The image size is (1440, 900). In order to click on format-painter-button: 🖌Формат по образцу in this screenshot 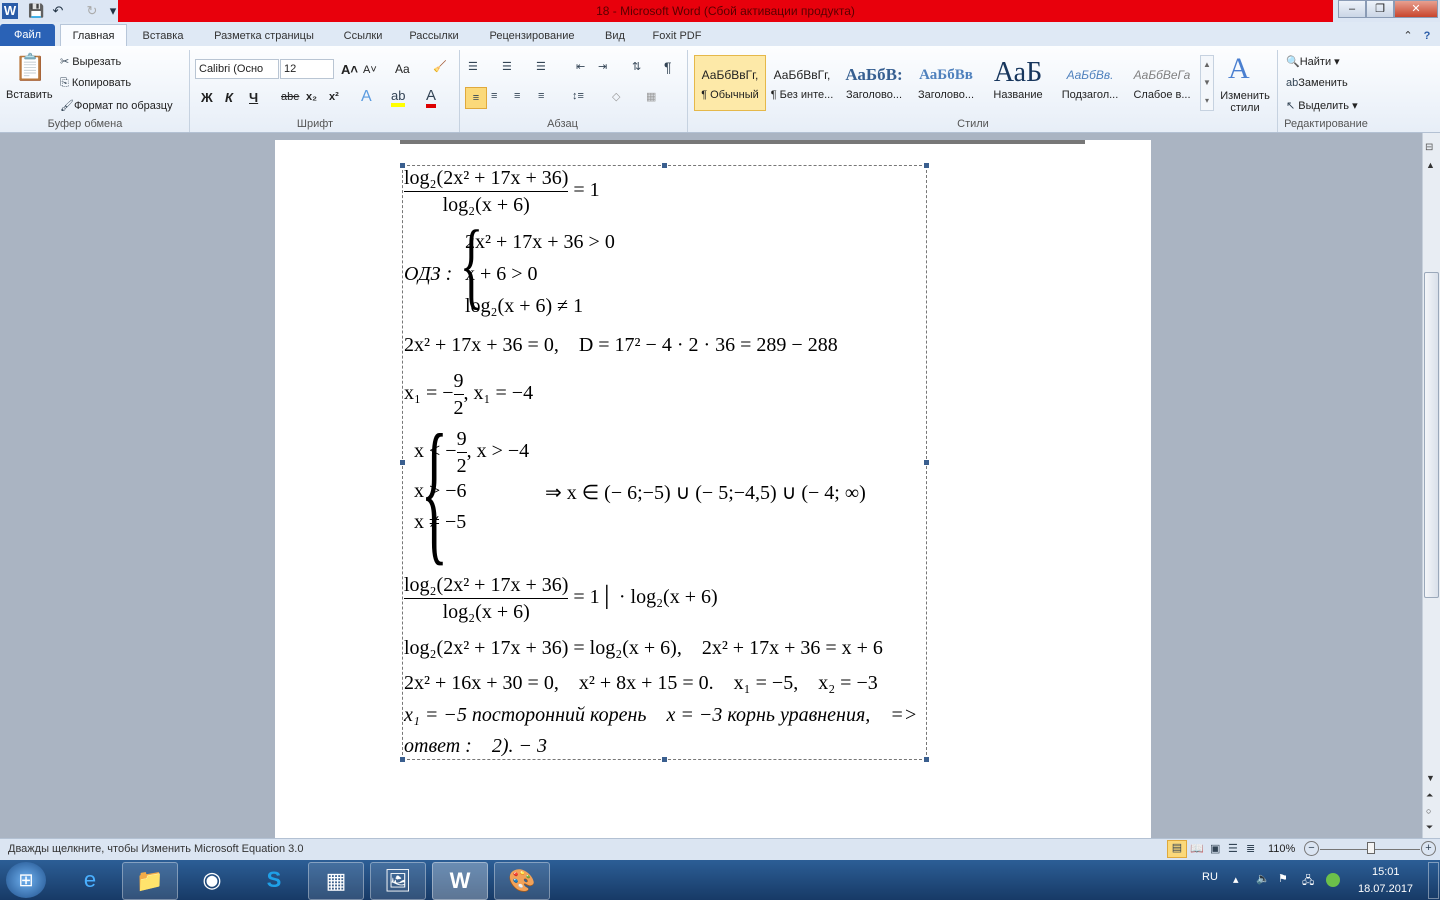, I will do `click(116, 105)`.